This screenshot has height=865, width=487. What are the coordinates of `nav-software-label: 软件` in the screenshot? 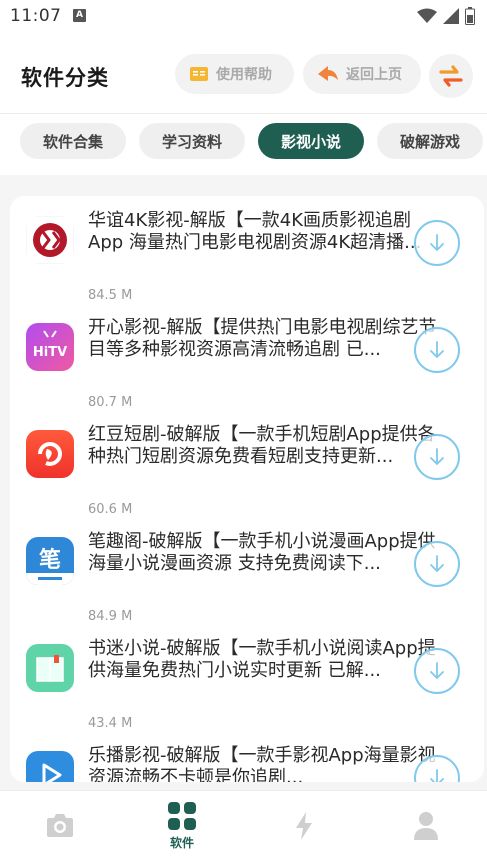 It's located at (181, 843).